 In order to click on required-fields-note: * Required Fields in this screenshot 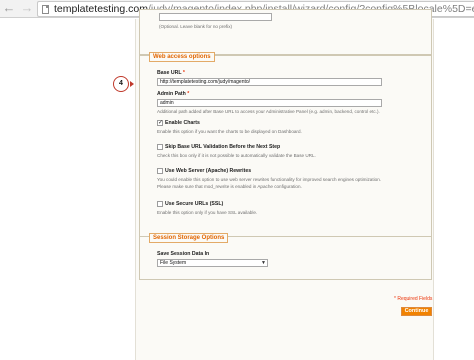, I will do `click(413, 299)`.